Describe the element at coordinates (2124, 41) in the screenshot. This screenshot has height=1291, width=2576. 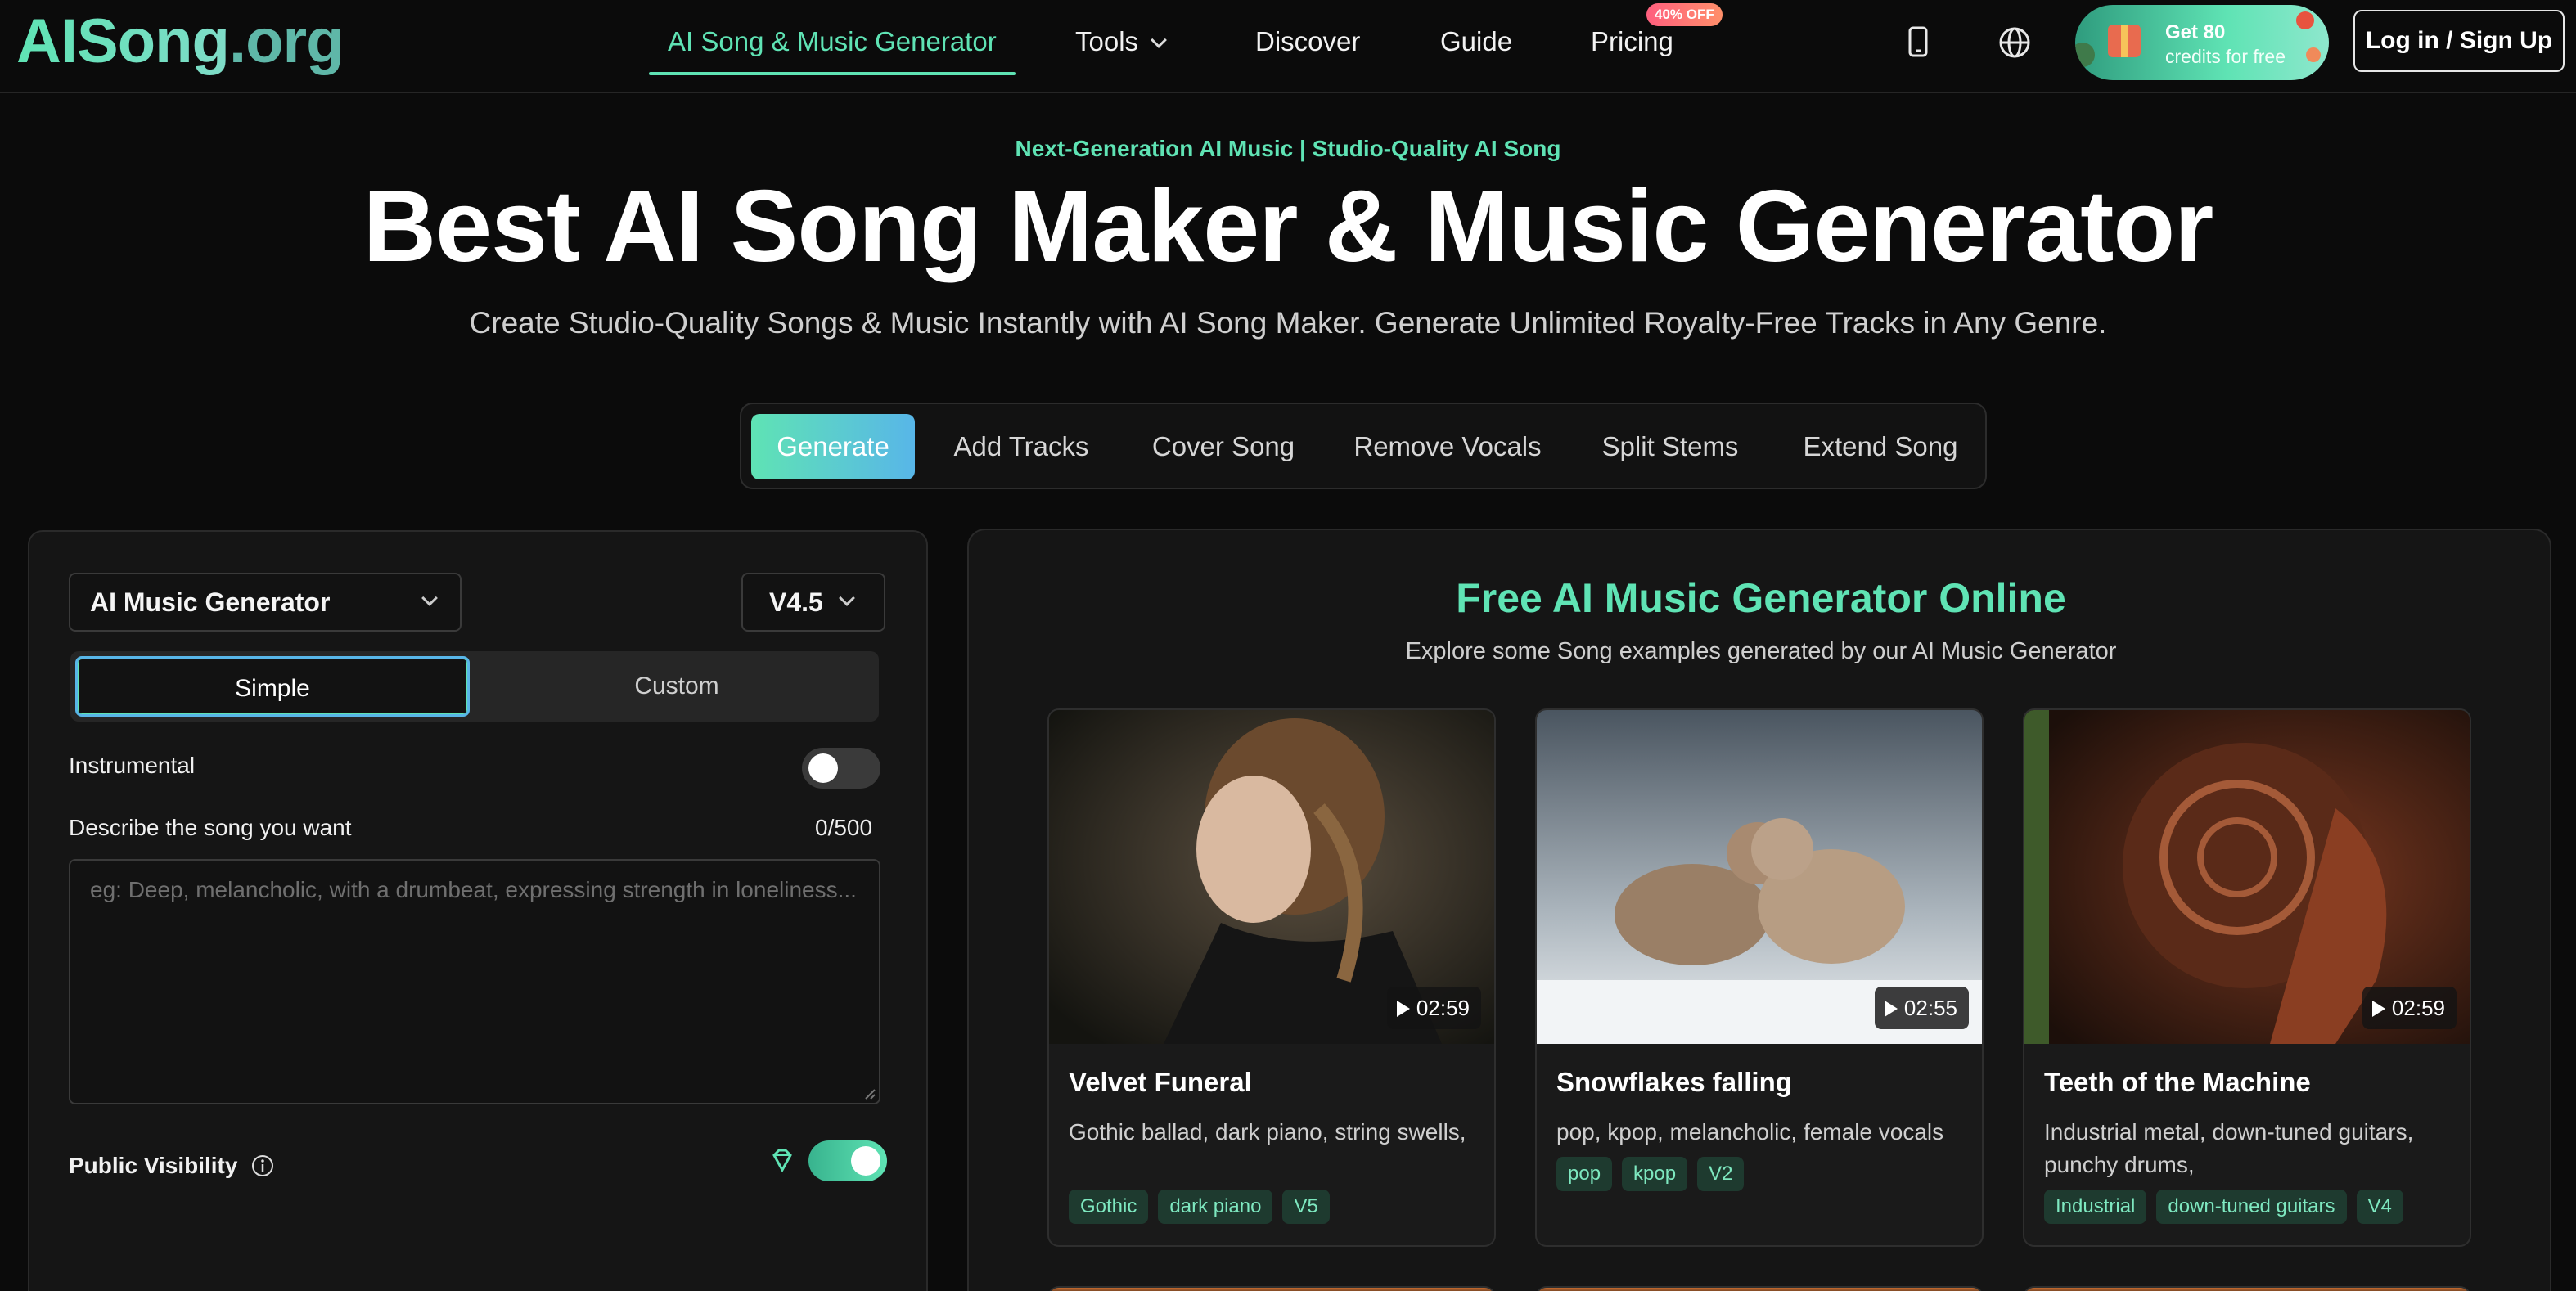
I see `gift-icon` at that location.